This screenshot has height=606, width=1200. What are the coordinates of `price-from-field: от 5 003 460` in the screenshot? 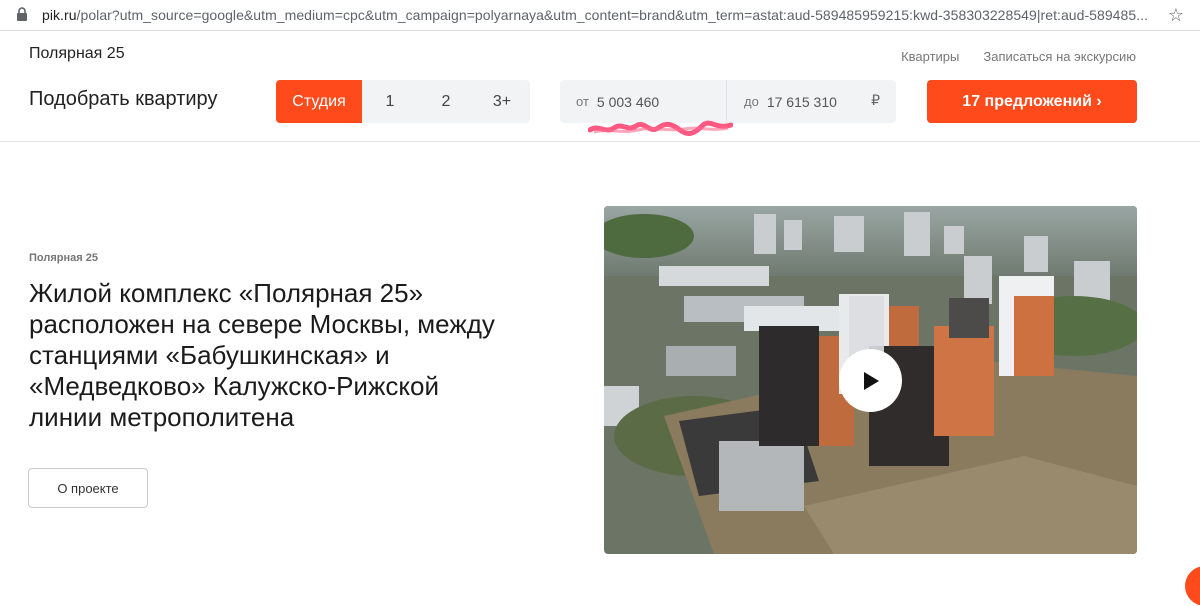 It's located at (643, 101).